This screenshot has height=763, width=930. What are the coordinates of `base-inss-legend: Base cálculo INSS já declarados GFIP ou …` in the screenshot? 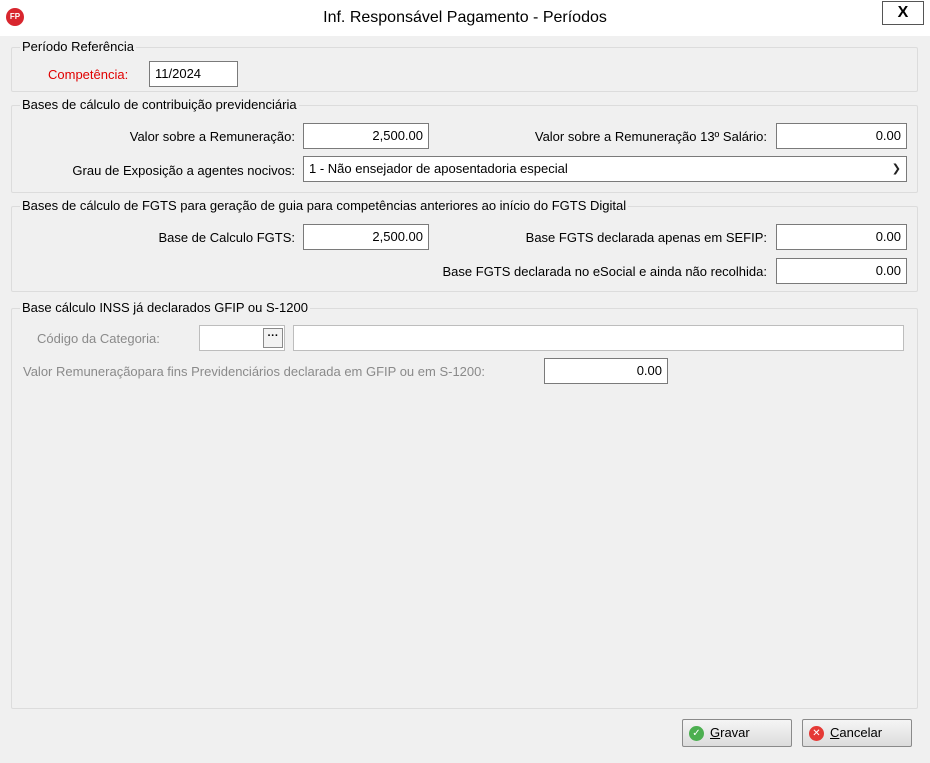 It's located at (165, 308).